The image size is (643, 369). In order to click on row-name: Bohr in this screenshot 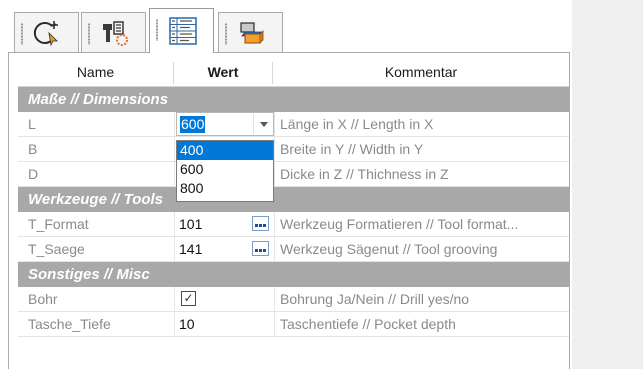, I will do `click(43, 299)`.